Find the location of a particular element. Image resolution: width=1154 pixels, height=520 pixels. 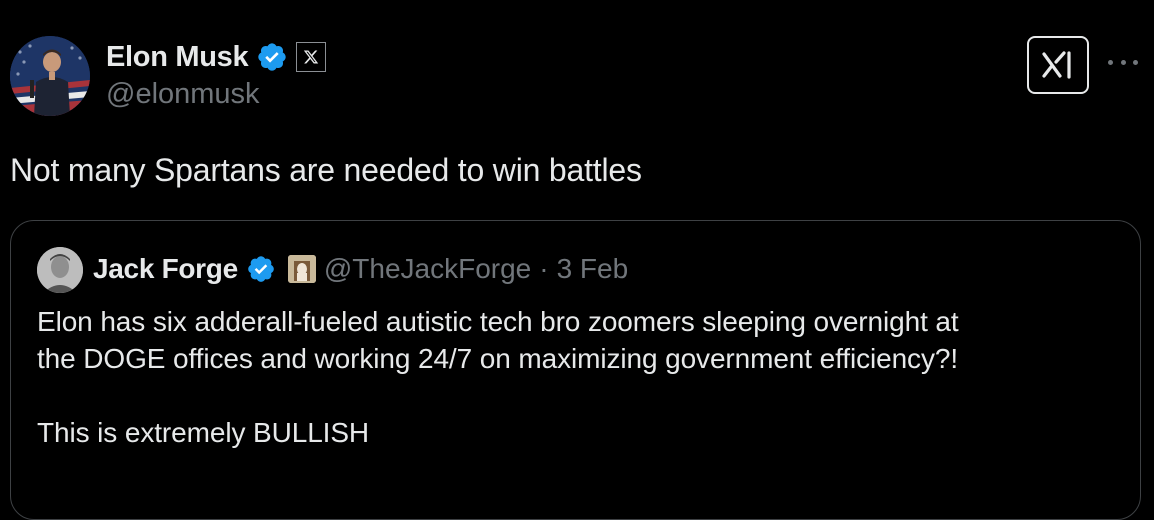

more-icon is located at coordinates (1123, 62).